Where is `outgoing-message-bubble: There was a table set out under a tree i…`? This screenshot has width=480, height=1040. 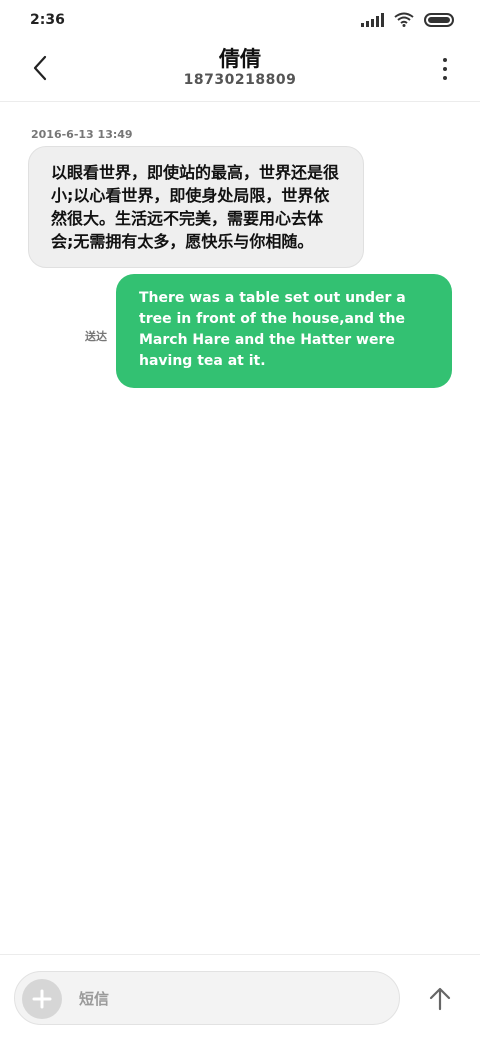
outgoing-message-bubble: There was a table set out under a tree i… is located at coordinates (284, 331).